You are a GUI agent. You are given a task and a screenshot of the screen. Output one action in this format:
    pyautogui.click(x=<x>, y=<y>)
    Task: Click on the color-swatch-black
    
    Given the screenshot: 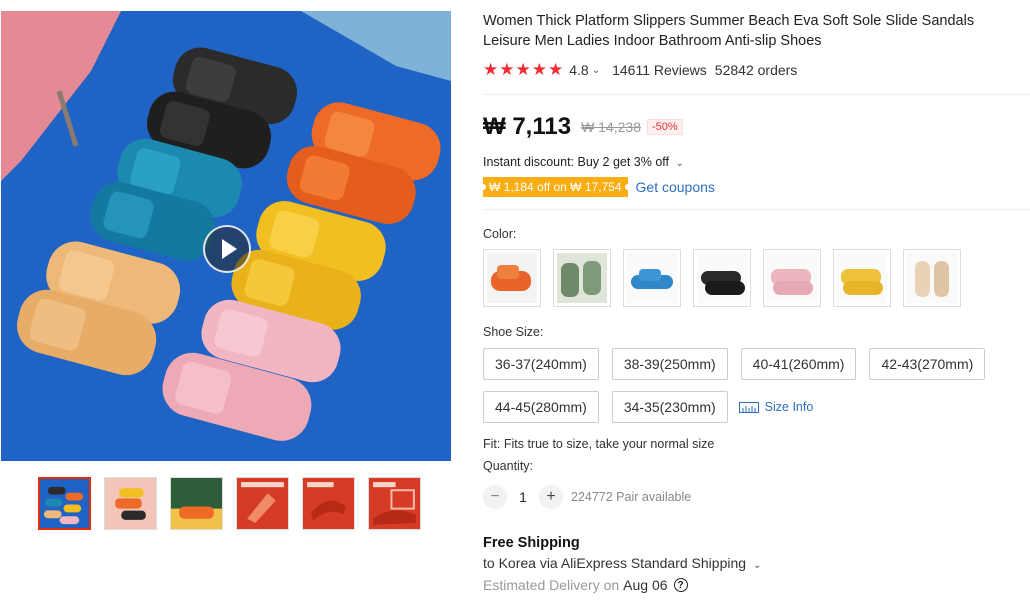 What is the action you would take?
    pyautogui.click(x=722, y=278)
    